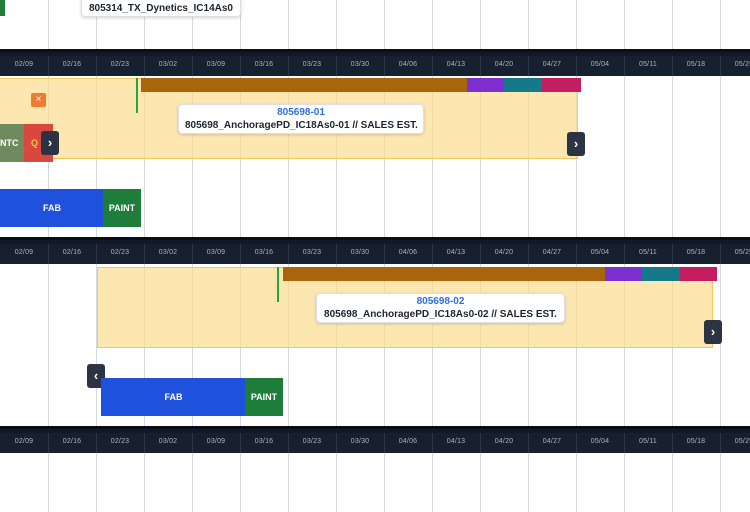 The image size is (750, 512). What do you see at coordinates (168, 441) in the screenshot?
I see `week-label: 03/02` at bounding box center [168, 441].